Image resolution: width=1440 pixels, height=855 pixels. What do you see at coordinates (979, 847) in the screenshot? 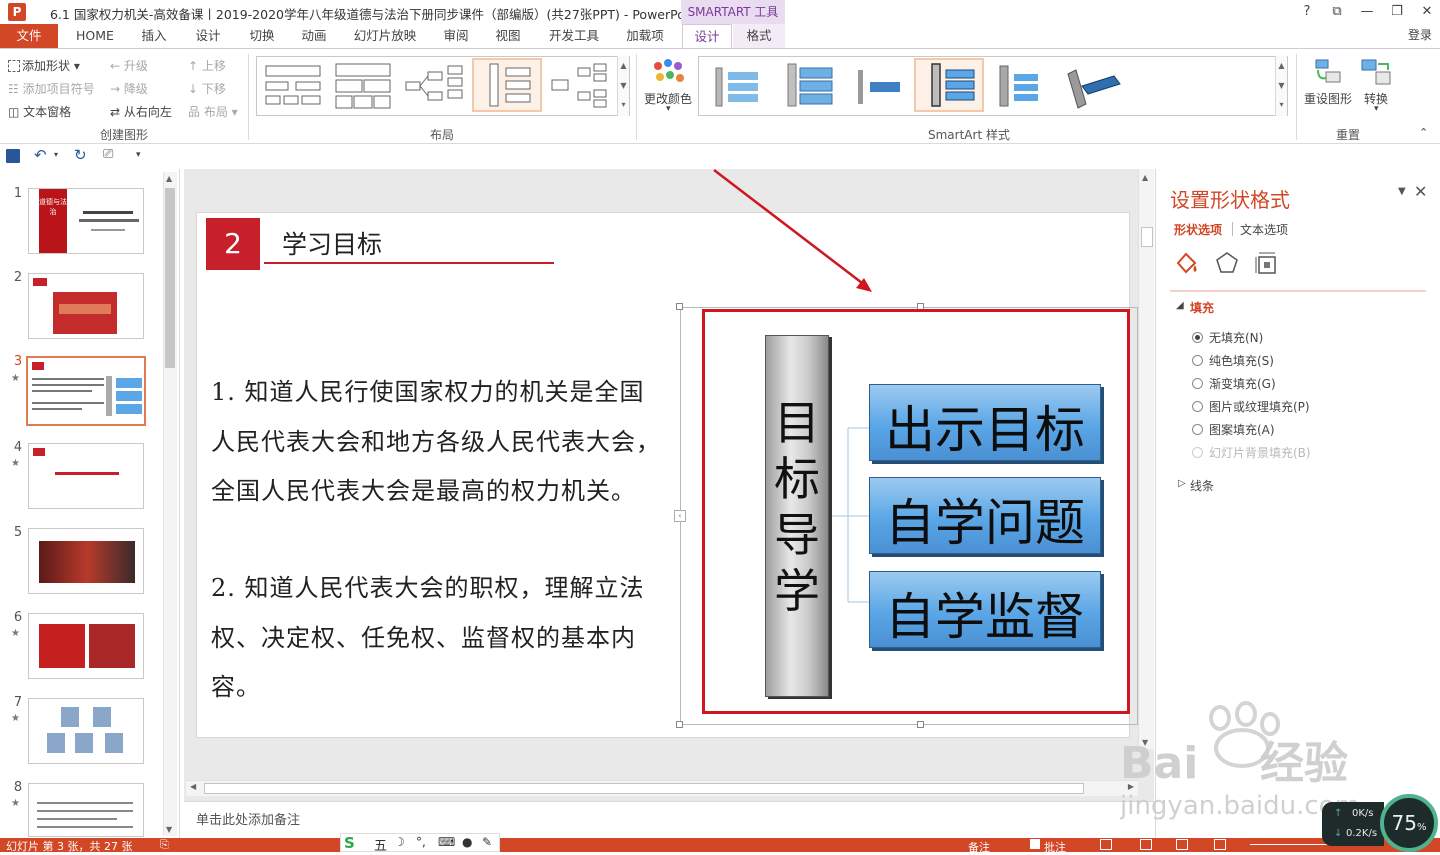
I see `notes-toggle-button: 备注` at bounding box center [979, 847].